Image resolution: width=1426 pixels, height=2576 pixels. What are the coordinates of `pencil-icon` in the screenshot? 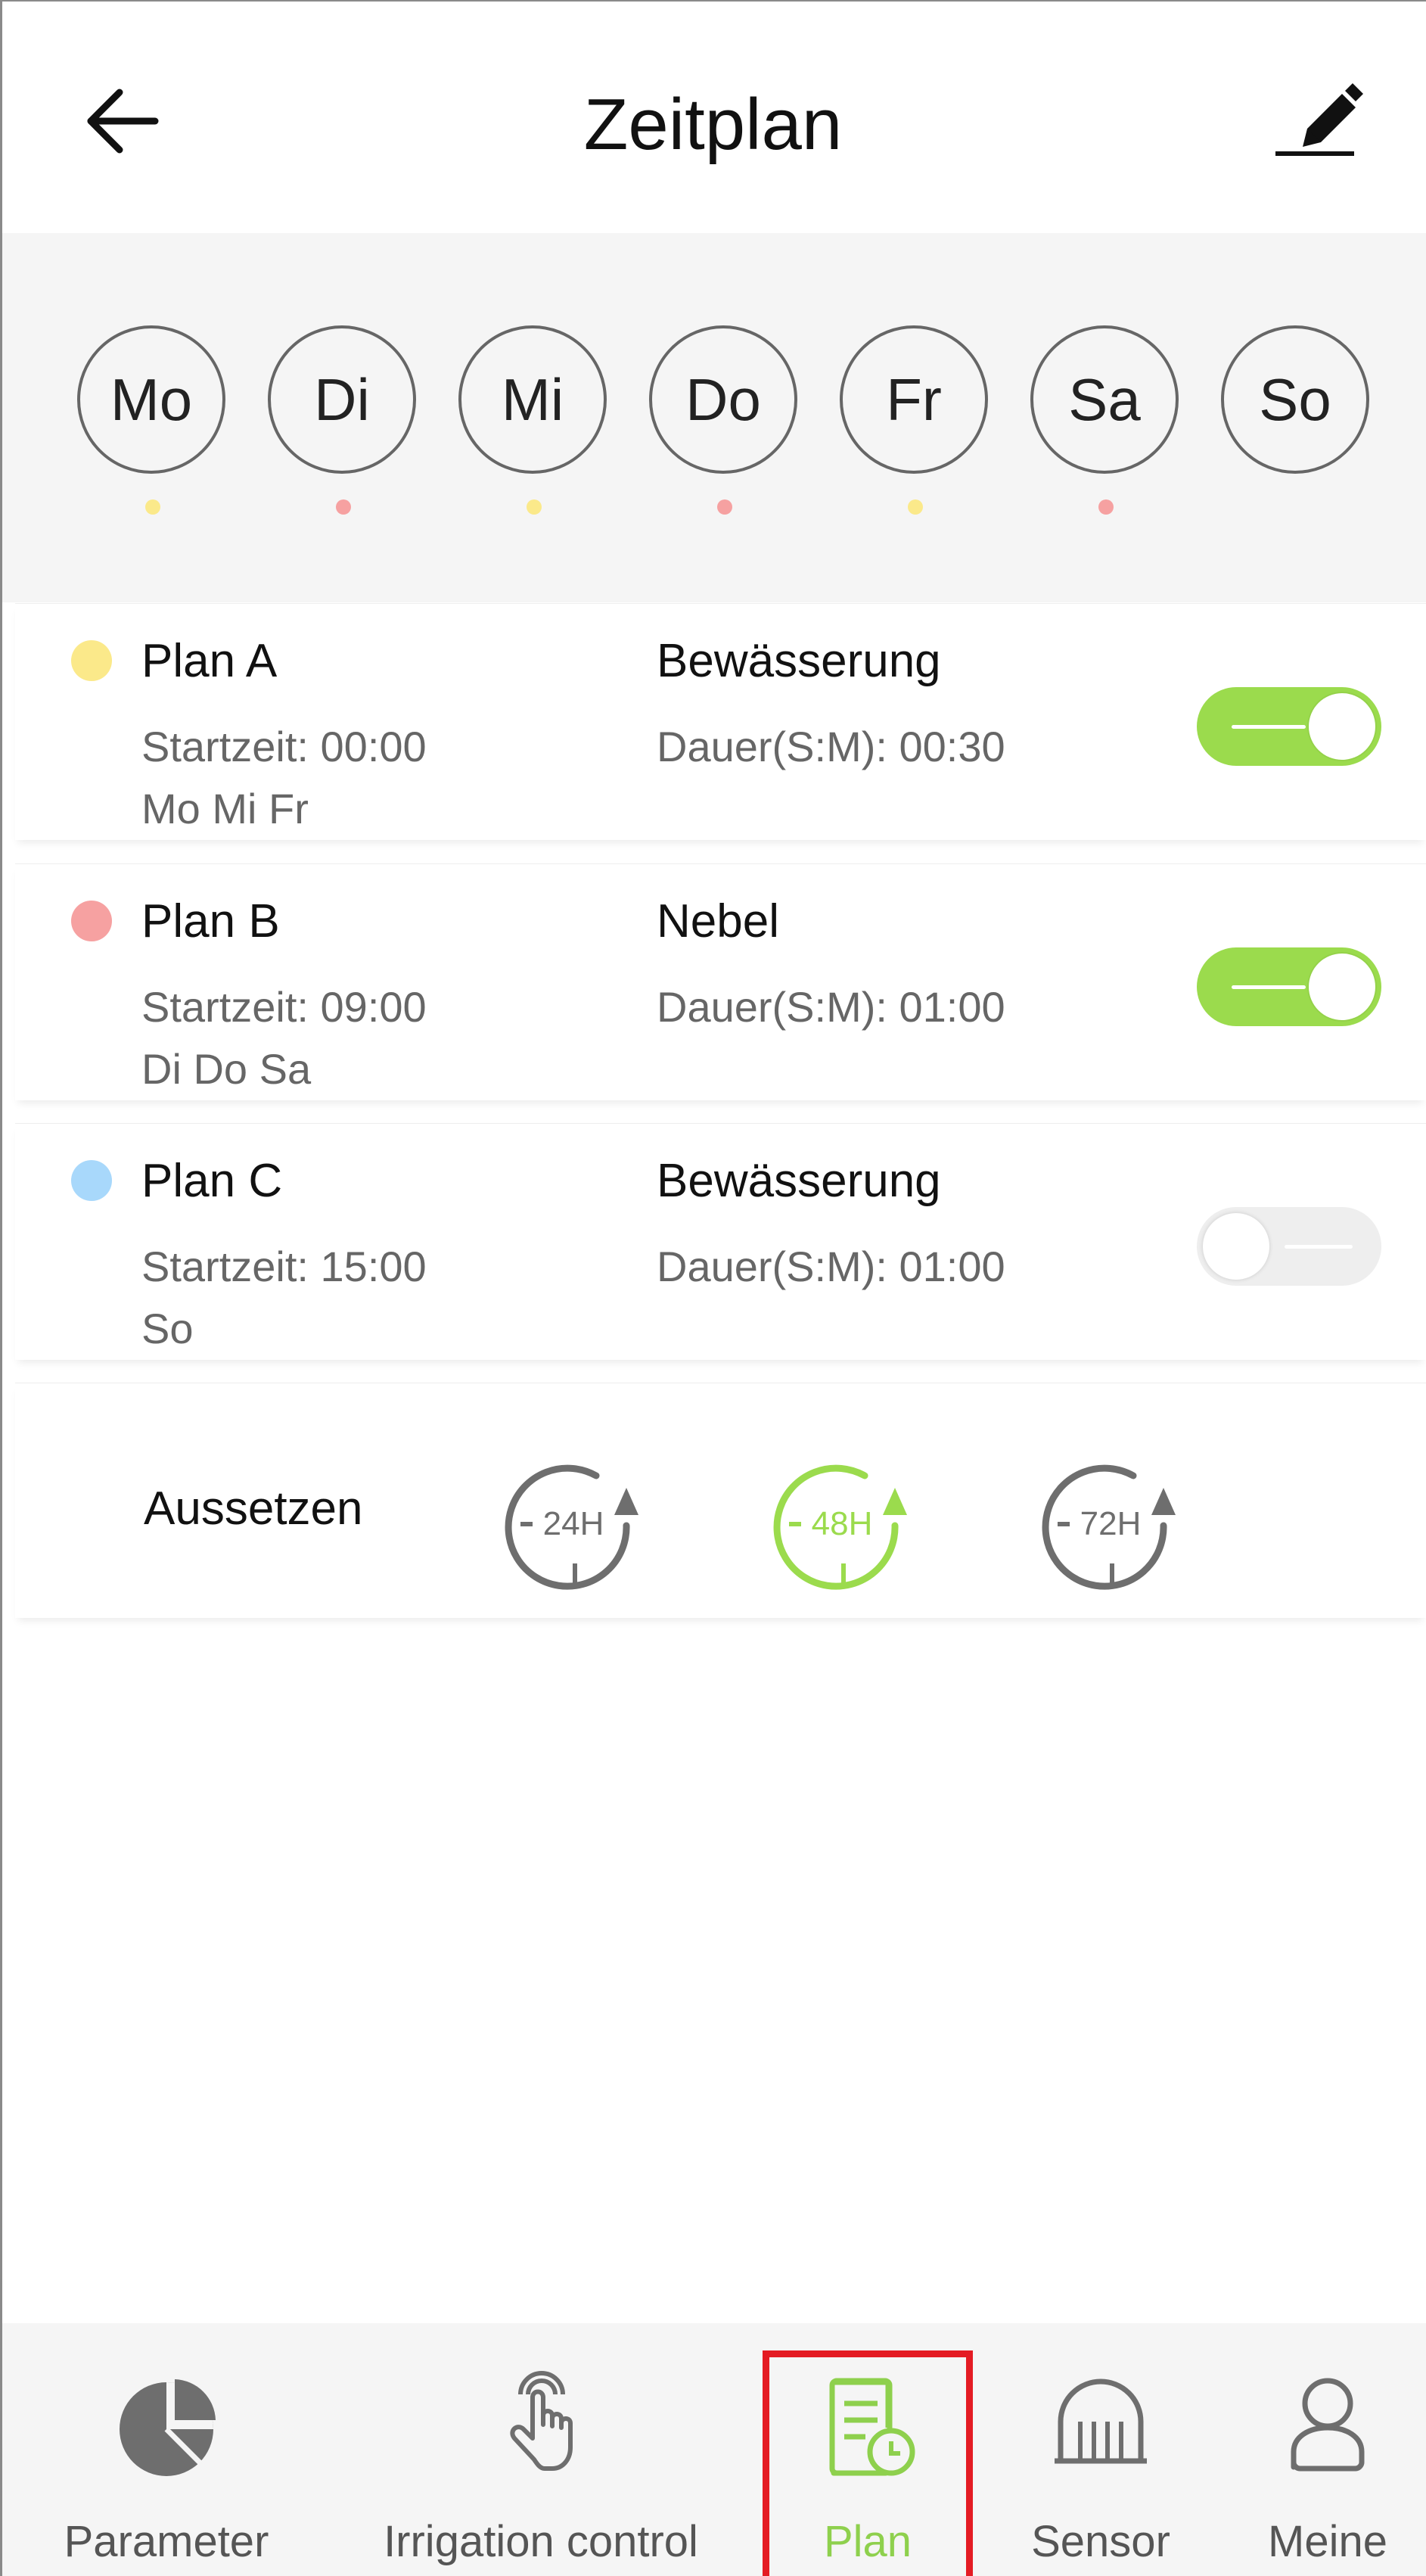 It's located at (1319, 119).